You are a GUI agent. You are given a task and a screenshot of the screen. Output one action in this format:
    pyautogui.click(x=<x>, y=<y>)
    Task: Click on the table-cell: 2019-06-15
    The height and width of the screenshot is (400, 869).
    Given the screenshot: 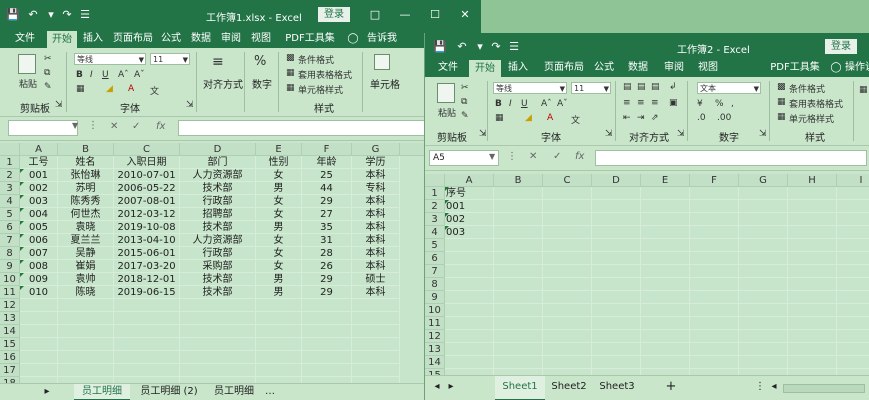 What is the action you would take?
    pyautogui.click(x=147, y=292)
    